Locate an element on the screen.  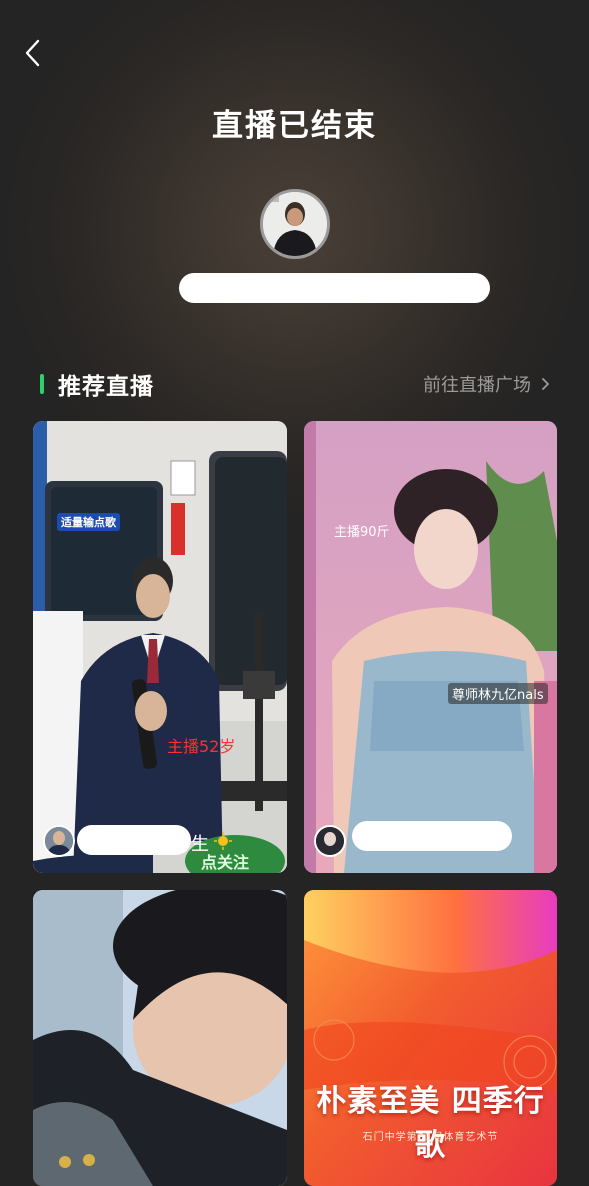
card-2-overlay-weight: 主播90斤 is located at coordinates (362, 532).